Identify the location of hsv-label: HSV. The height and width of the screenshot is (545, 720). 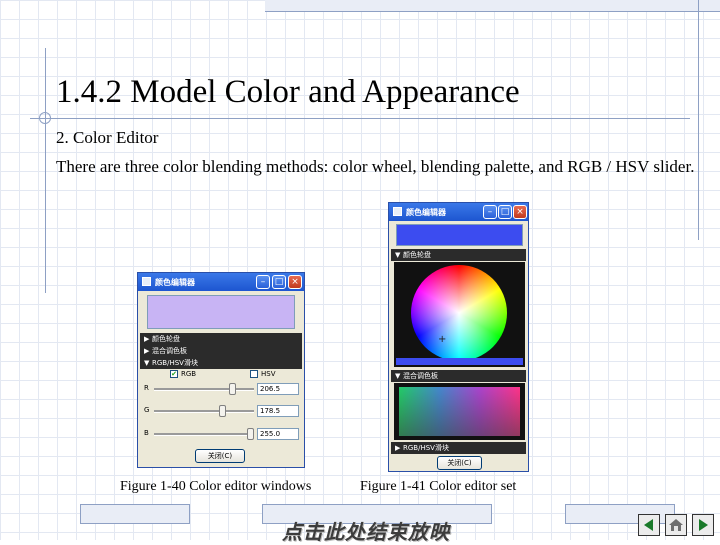
(268, 374).